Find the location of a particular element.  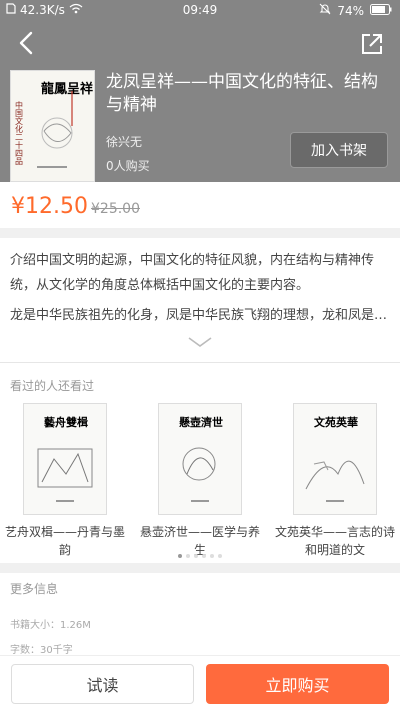

back-arrow-icon is located at coordinates (26, 43).